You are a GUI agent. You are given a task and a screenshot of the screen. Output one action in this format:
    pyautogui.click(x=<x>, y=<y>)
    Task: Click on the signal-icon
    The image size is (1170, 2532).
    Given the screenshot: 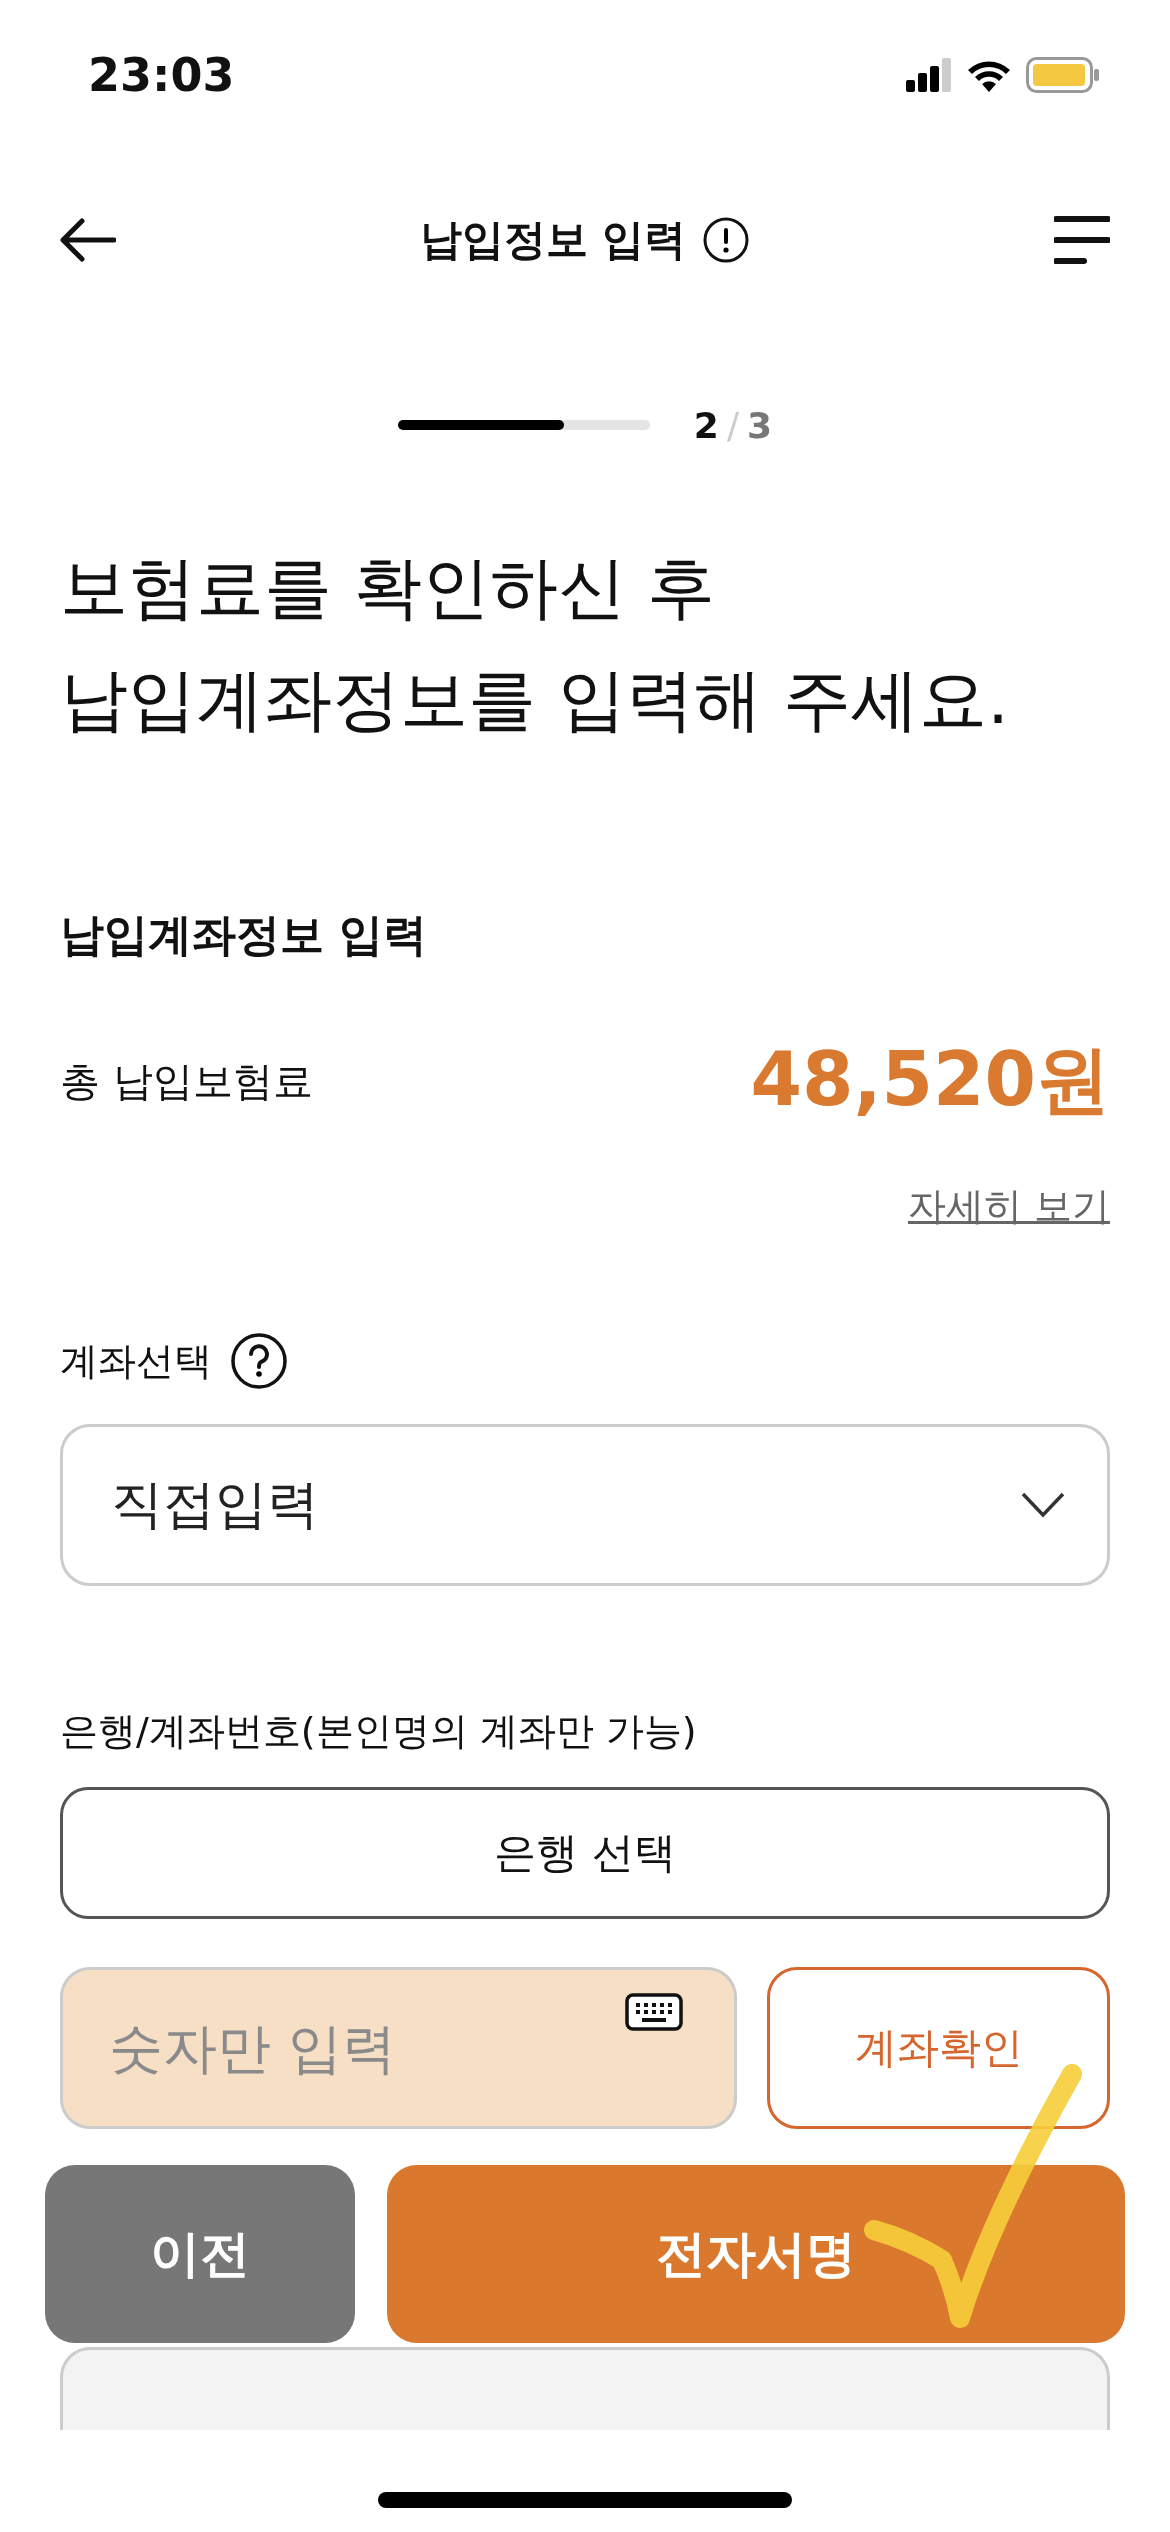 What is the action you would take?
    pyautogui.click(x=929, y=75)
    